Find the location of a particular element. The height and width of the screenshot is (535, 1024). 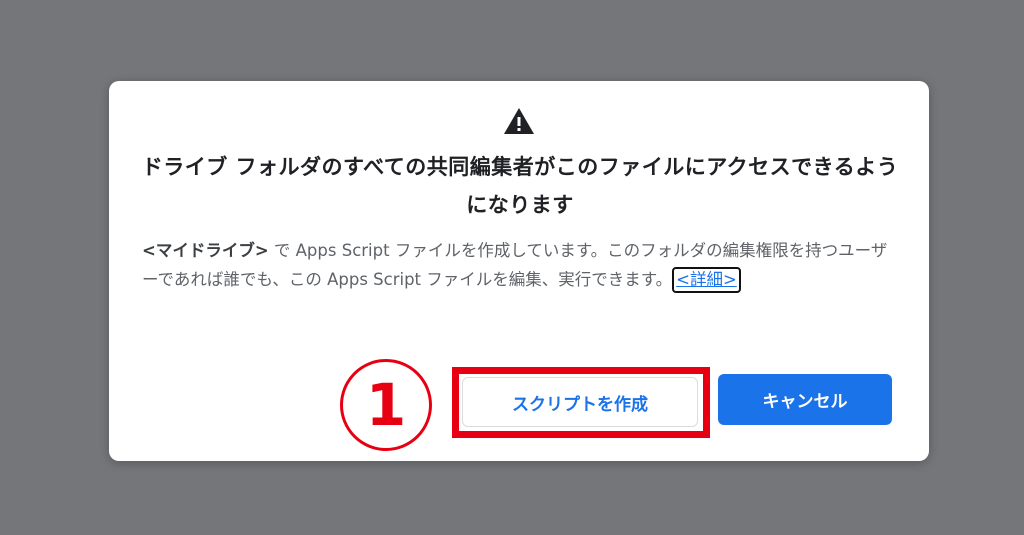

my-drive-label: <マイドライブ> is located at coordinates (205, 250).